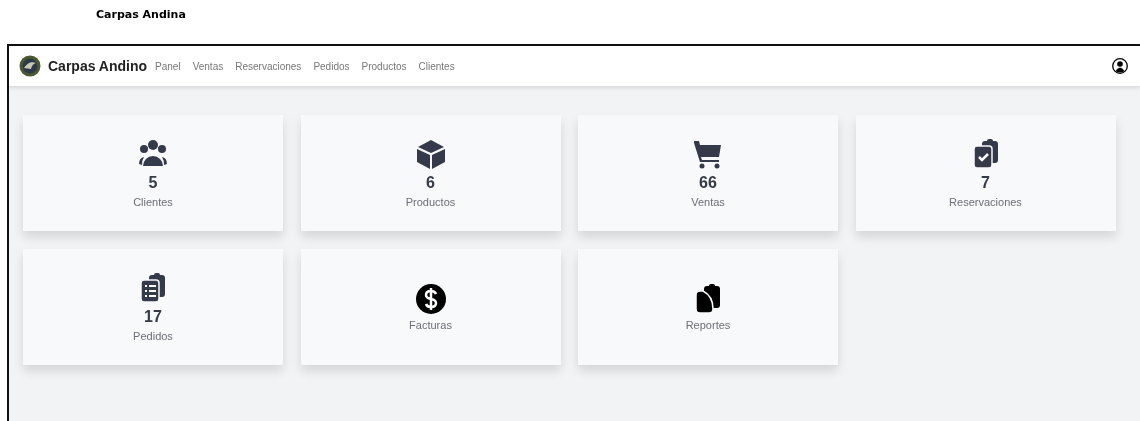 This screenshot has width=1140, height=421. Describe the element at coordinates (708, 202) in the screenshot. I see `card-label: Ventas` at that location.